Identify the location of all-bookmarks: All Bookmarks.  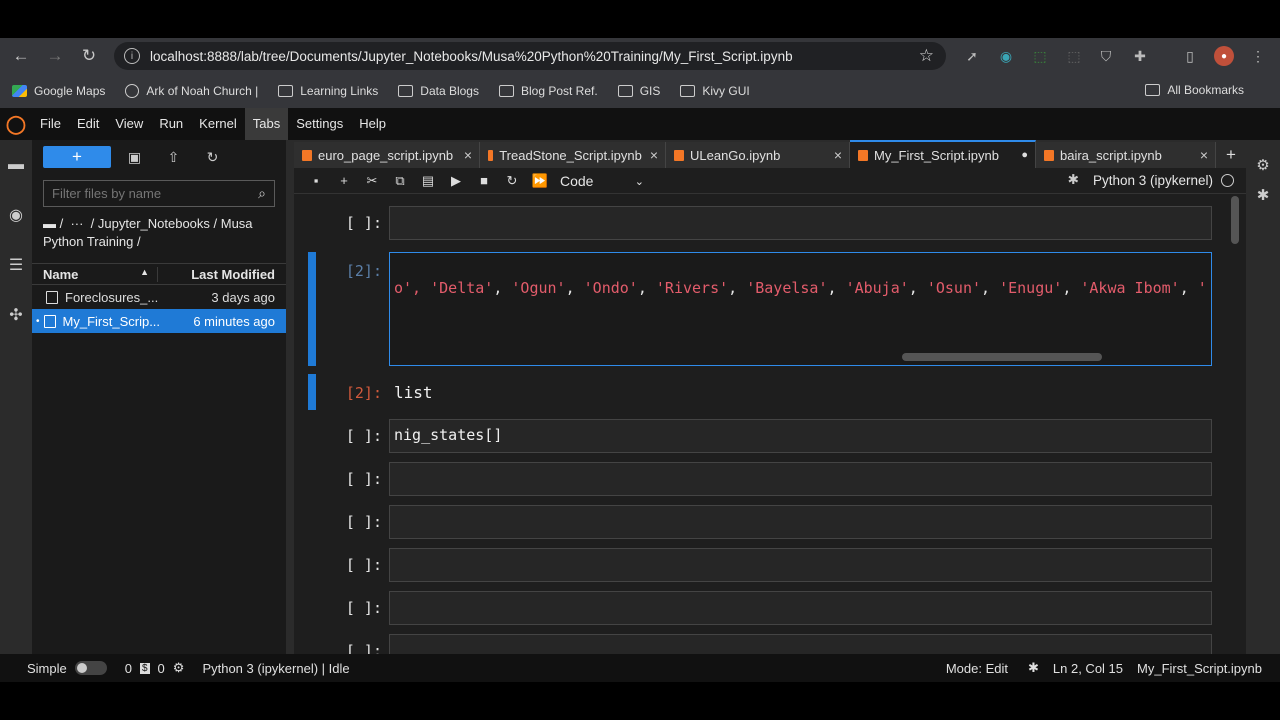
(1194, 90).